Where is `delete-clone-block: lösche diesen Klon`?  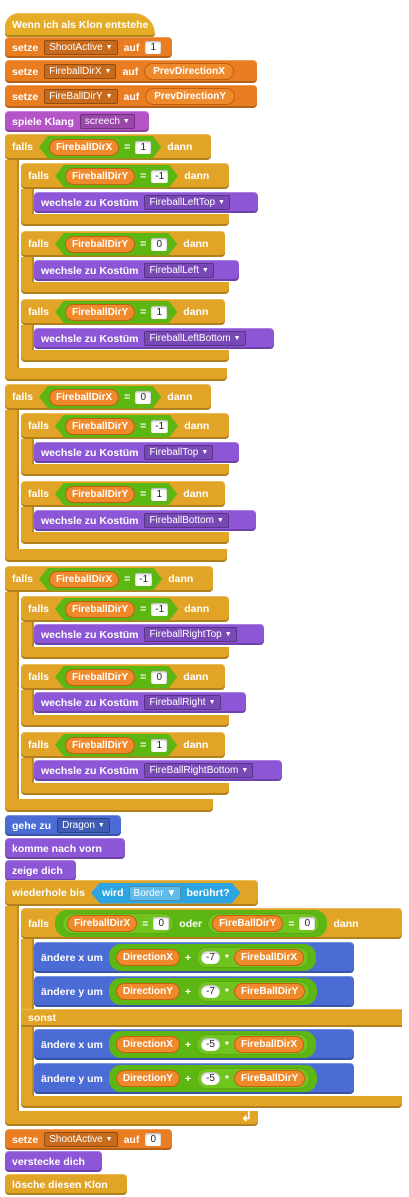
delete-clone-block: lösche diesen Klon is located at coordinates (66, 1184).